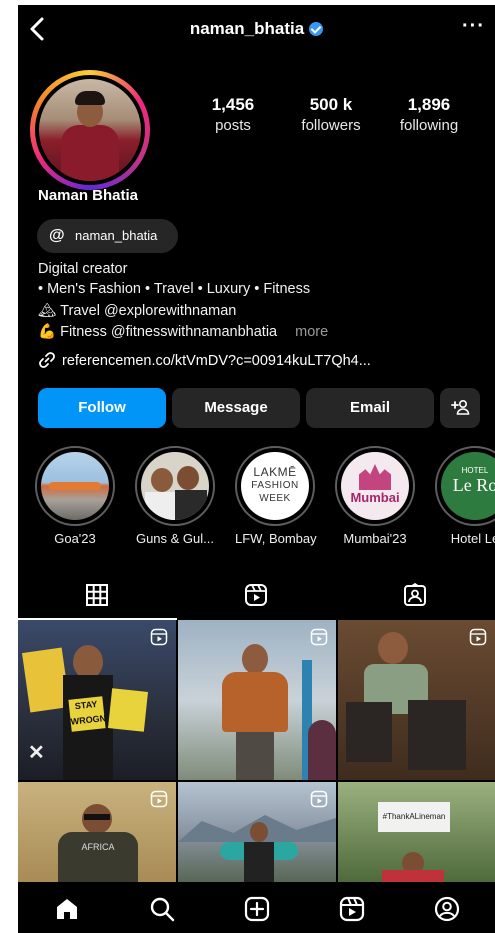 The image size is (495, 933). Describe the element at coordinates (375, 538) in the screenshot. I see `highlight-label: Mumbai'23` at that location.